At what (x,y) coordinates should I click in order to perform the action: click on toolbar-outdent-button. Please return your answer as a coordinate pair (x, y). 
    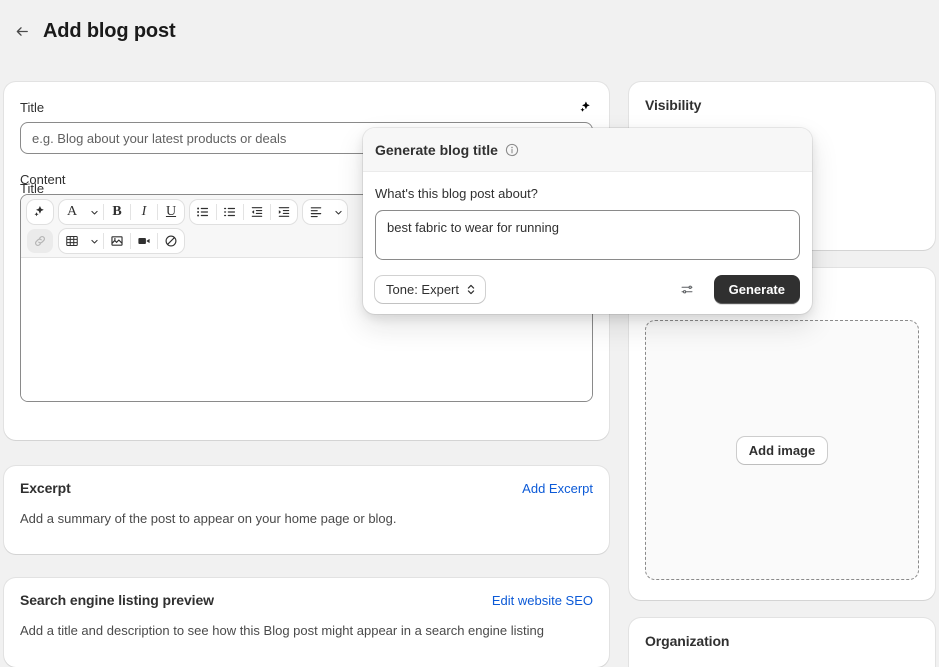
    Looking at the image, I should click on (257, 212).